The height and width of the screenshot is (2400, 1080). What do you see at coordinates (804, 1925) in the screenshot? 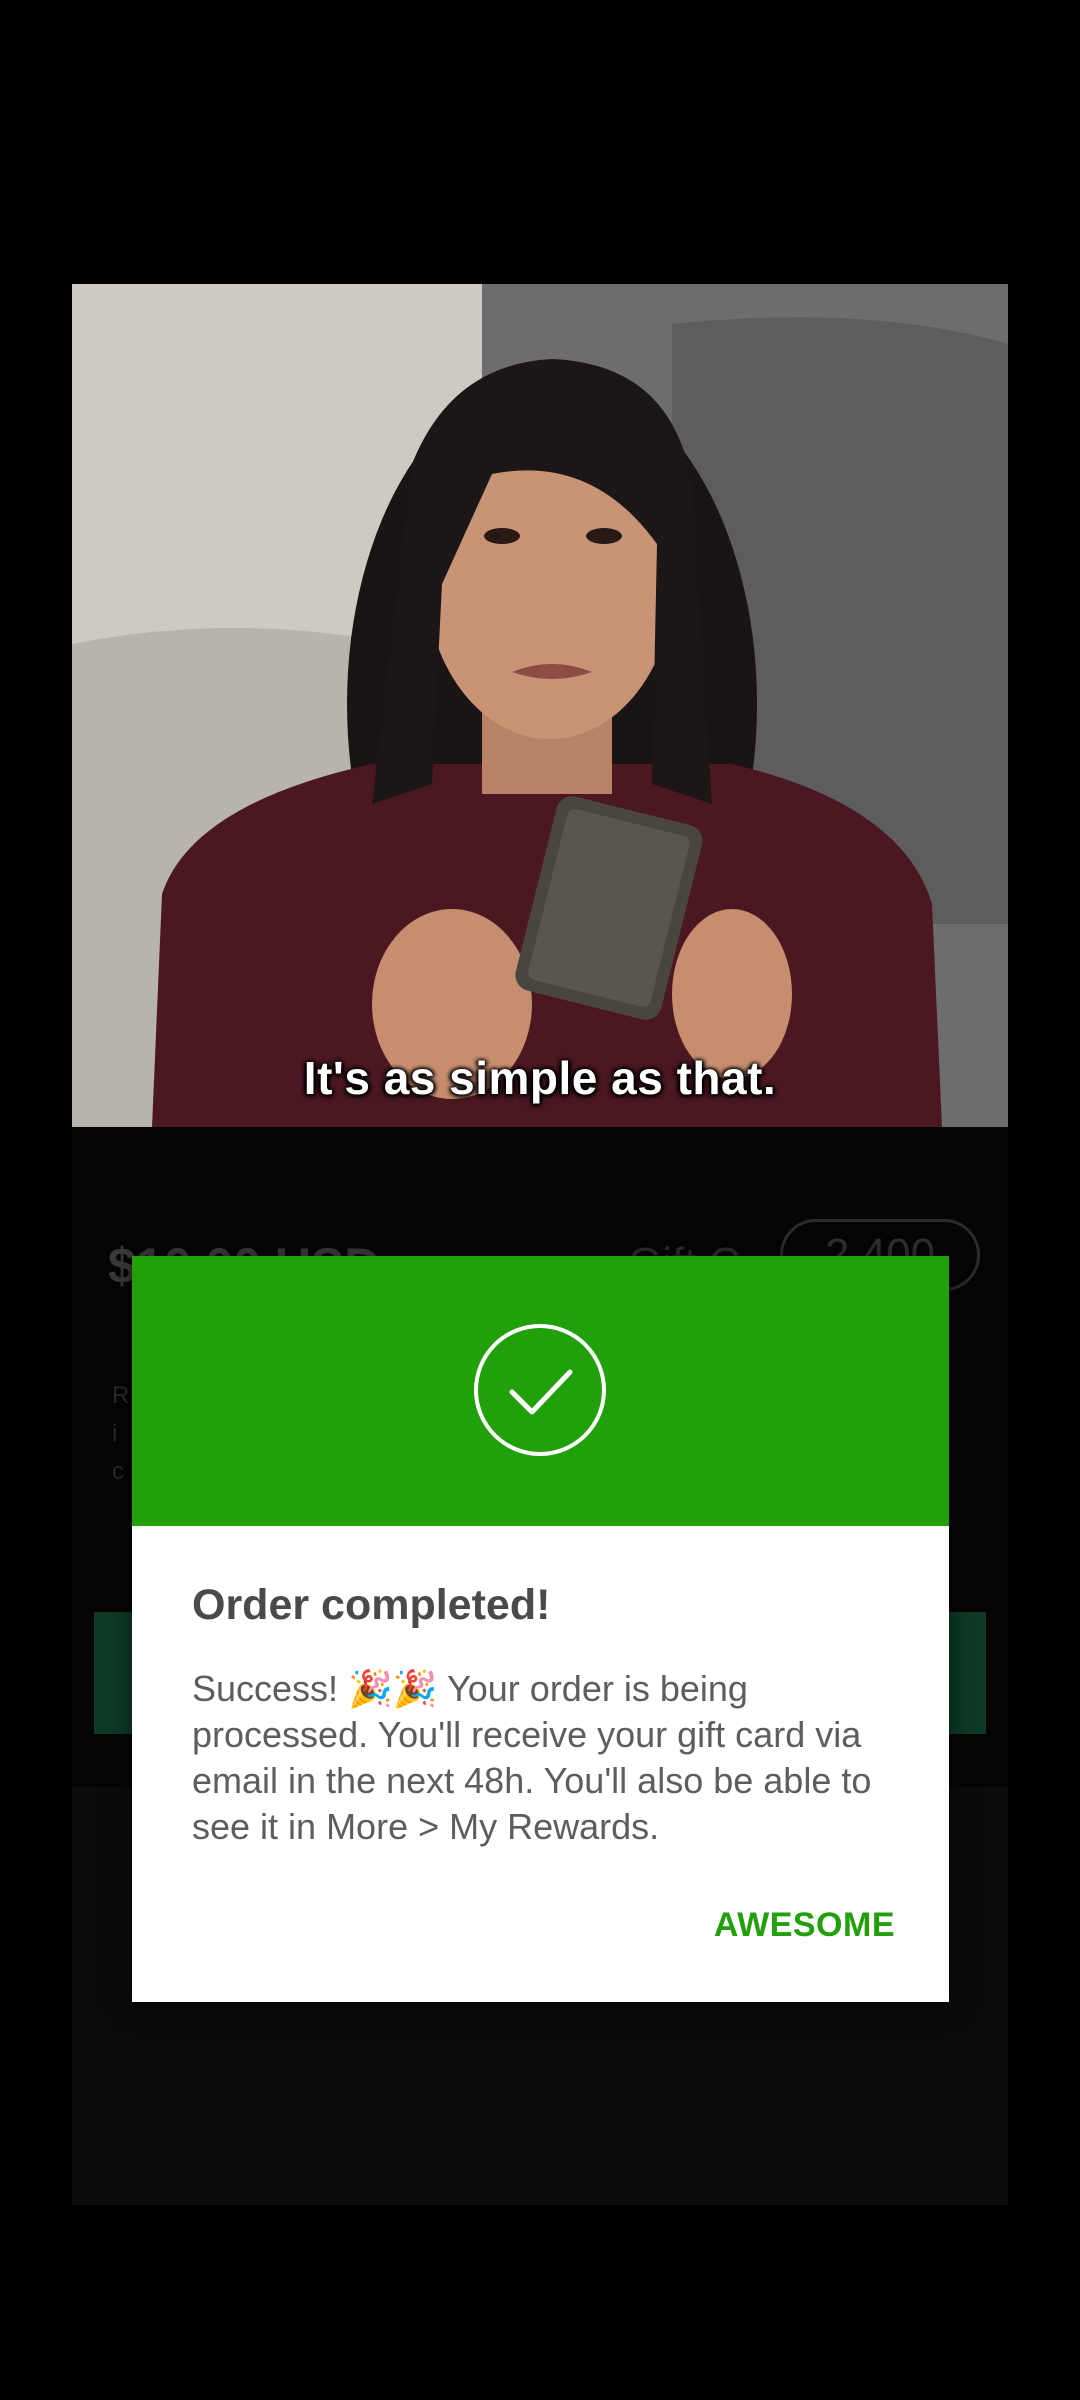
I see `awesome-button: AWESOME` at bounding box center [804, 1925].